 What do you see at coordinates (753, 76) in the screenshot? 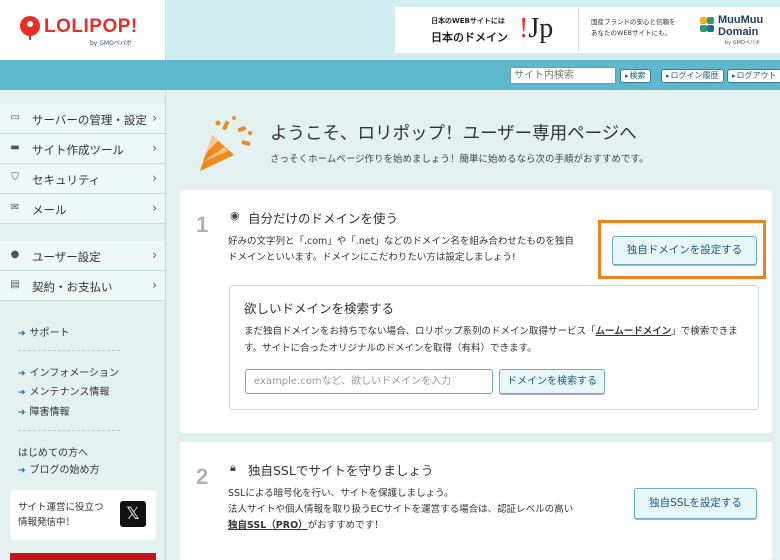
I see `logout-button: ▸ログアウト` at bounding box center [753, 76].